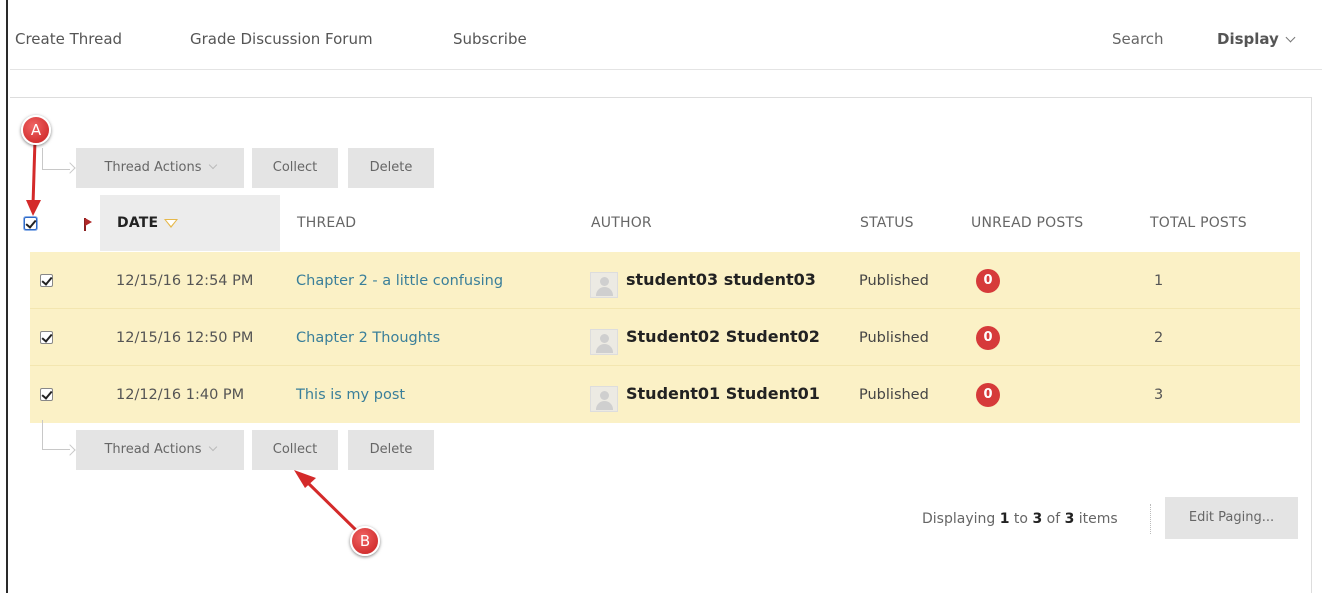  What do you see at coordinates (490, 39) in the screenshot?
I see `subscribe-button: Subscribe` at bounding box center [490, 39].